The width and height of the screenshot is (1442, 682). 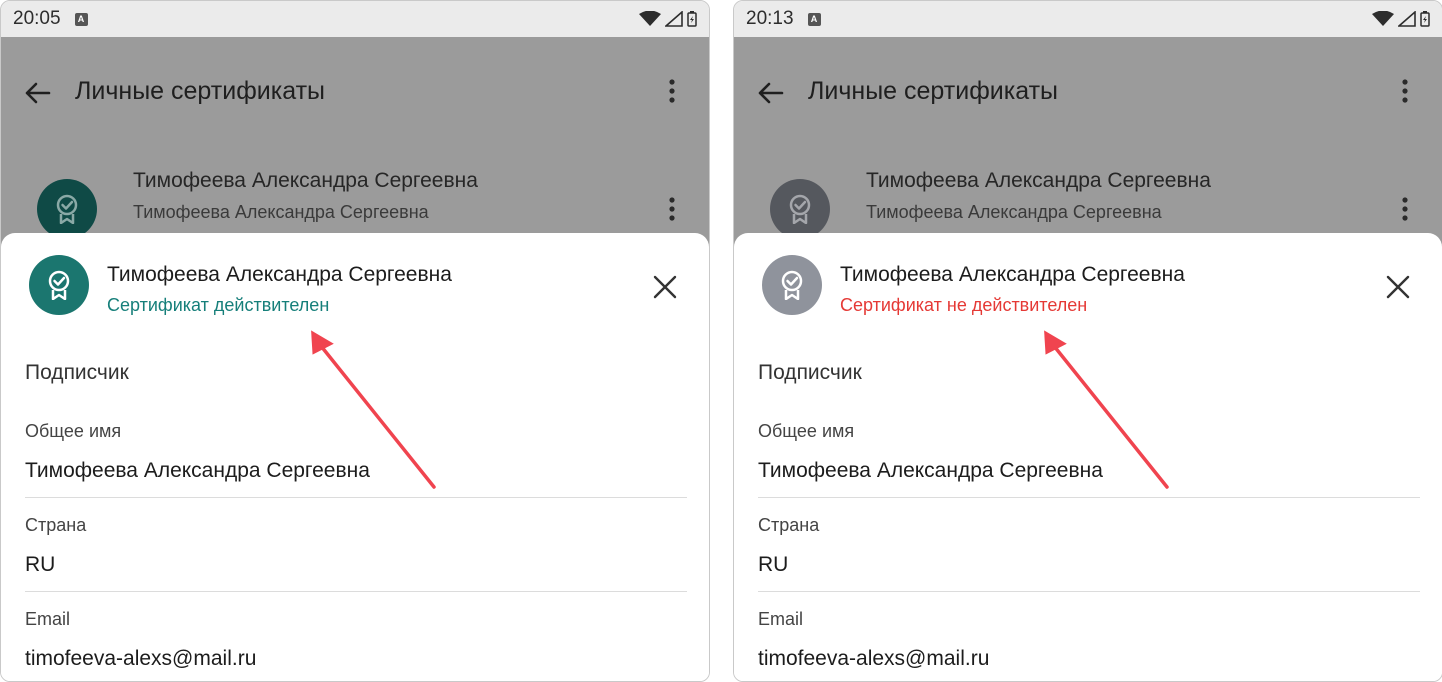 What do you see at coordinates (1088, 19) in the screenshot?
I see `status-bar: 20:13 A` at bounding box center [1088, 19].